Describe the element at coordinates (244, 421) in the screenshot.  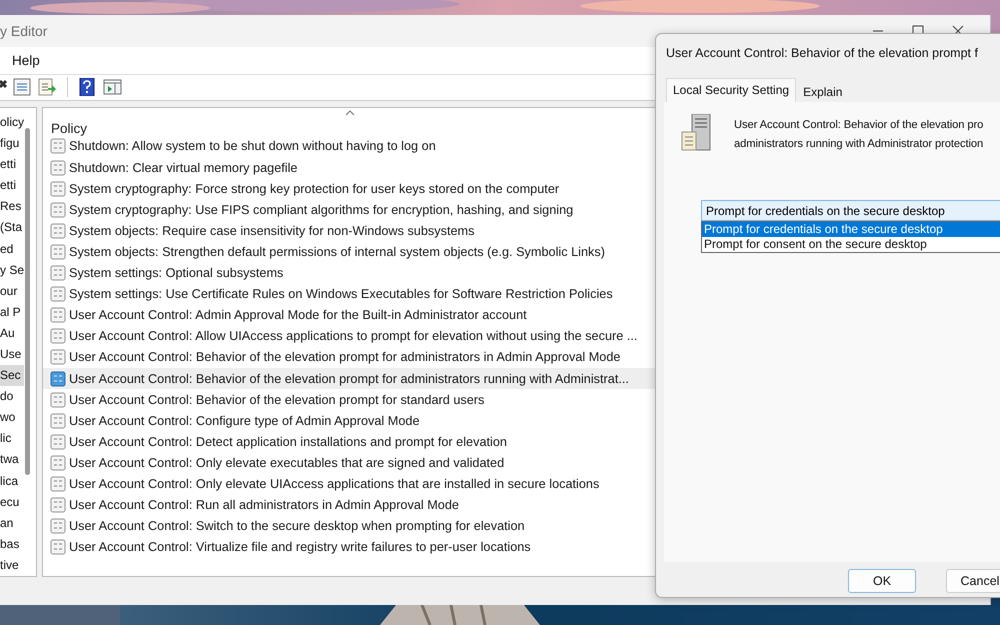
I see `policy-name: User Account Control: Configure type of Admin Approval Mode` at that location.